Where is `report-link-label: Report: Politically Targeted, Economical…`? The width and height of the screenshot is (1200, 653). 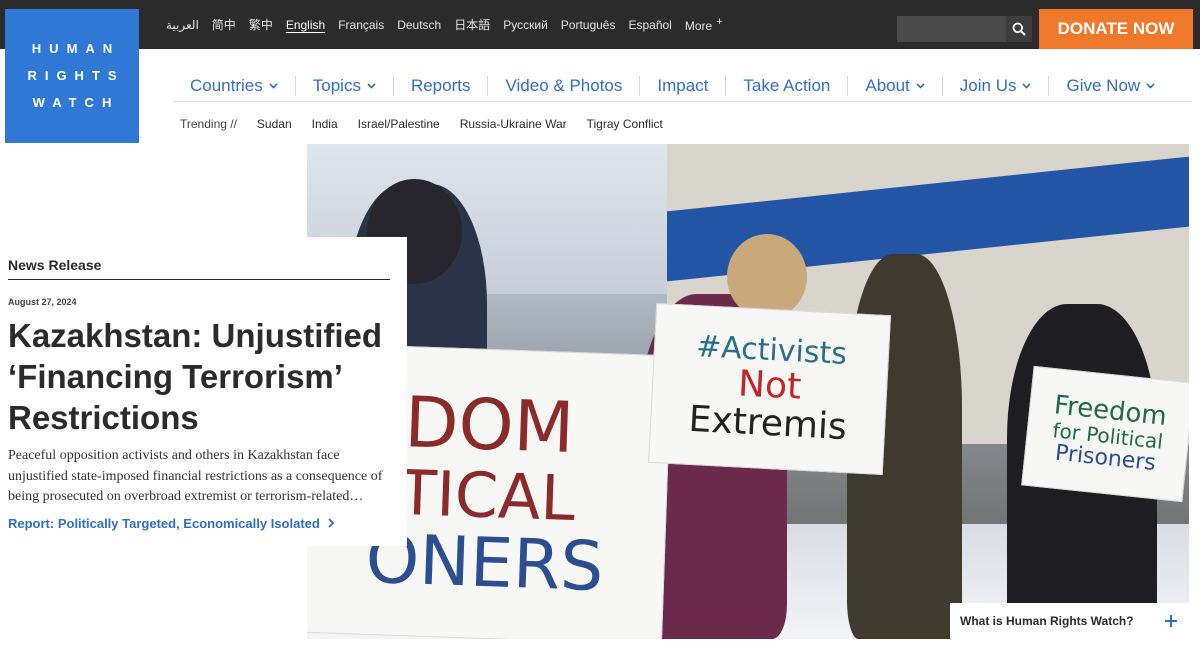
report-link-label: Report: Politically Targeted, Economical… is located at coordinates (164, 523).